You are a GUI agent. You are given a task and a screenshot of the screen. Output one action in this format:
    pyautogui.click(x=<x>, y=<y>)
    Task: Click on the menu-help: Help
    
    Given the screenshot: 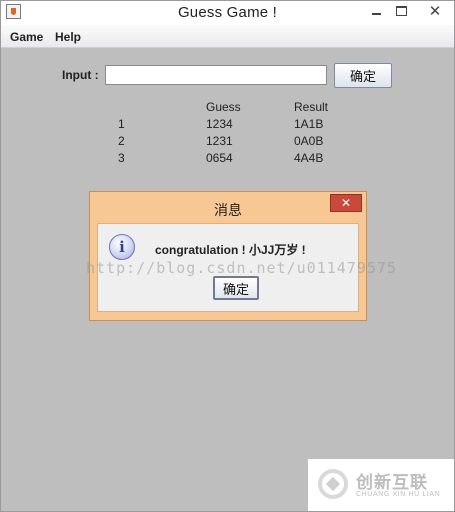 What is the action you would take?
    pyautogui.click(x=68, y=37)
    